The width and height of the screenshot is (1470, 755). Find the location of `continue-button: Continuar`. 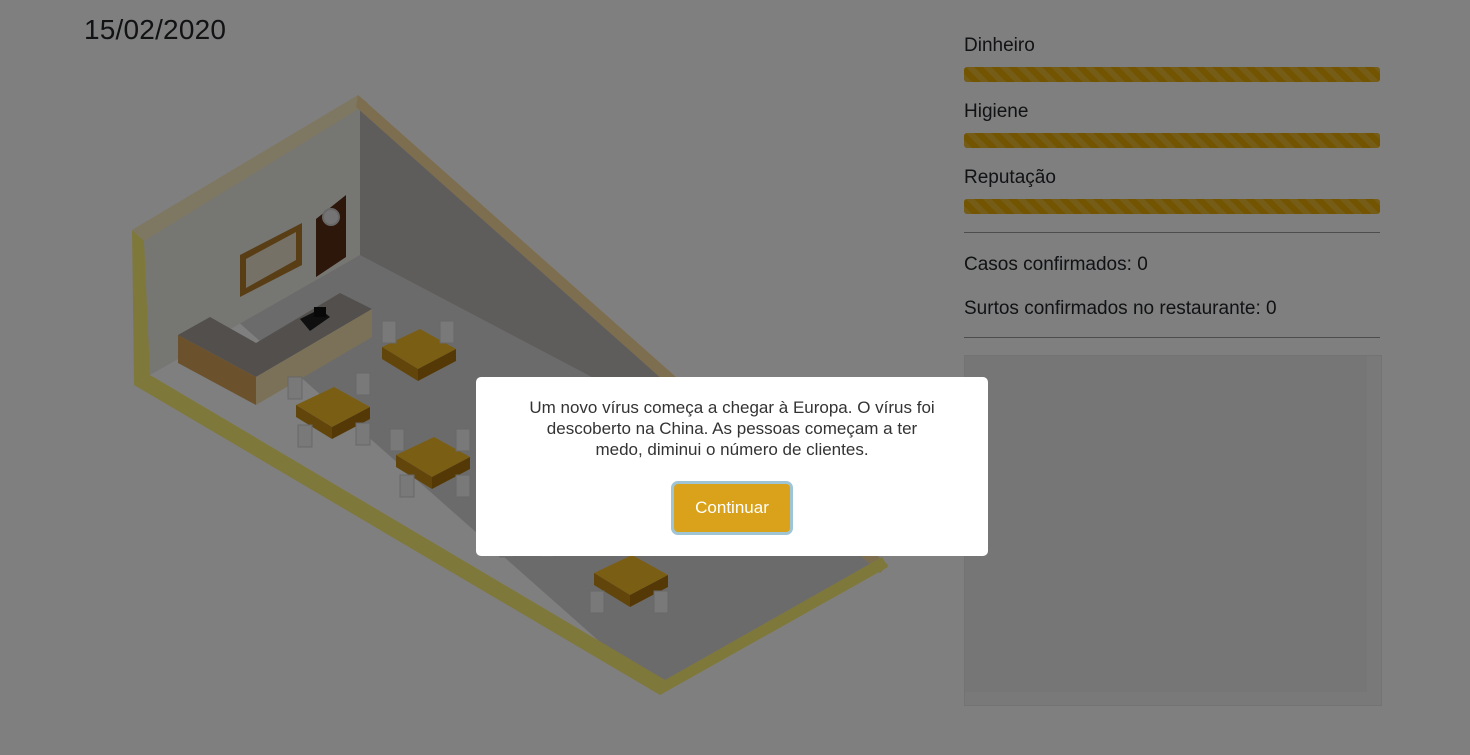

continue-button: Continuar is located at coordinates (732, 508).